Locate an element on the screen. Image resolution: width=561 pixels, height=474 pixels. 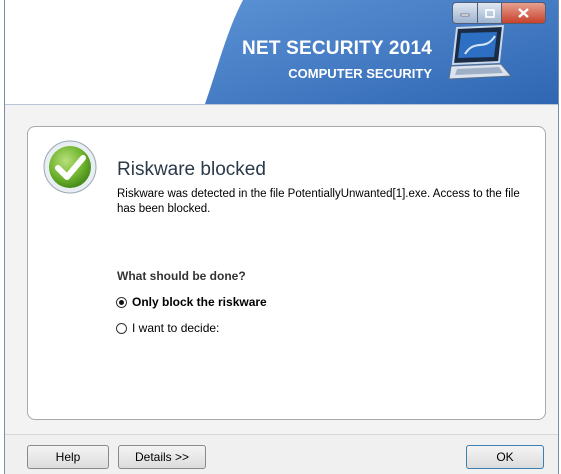
close-button is located at coordinates (524, 13).